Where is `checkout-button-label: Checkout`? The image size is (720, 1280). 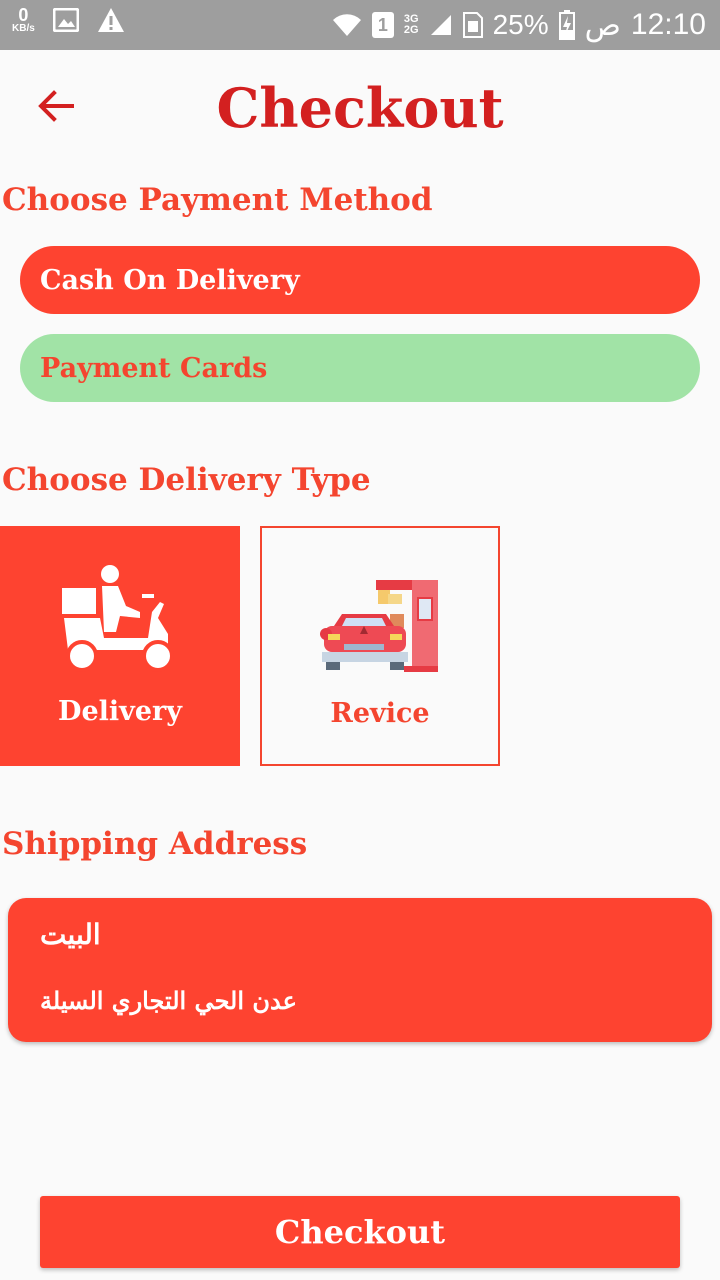
checkout-button-label: Checkout is located at coordinates (360, 1232).